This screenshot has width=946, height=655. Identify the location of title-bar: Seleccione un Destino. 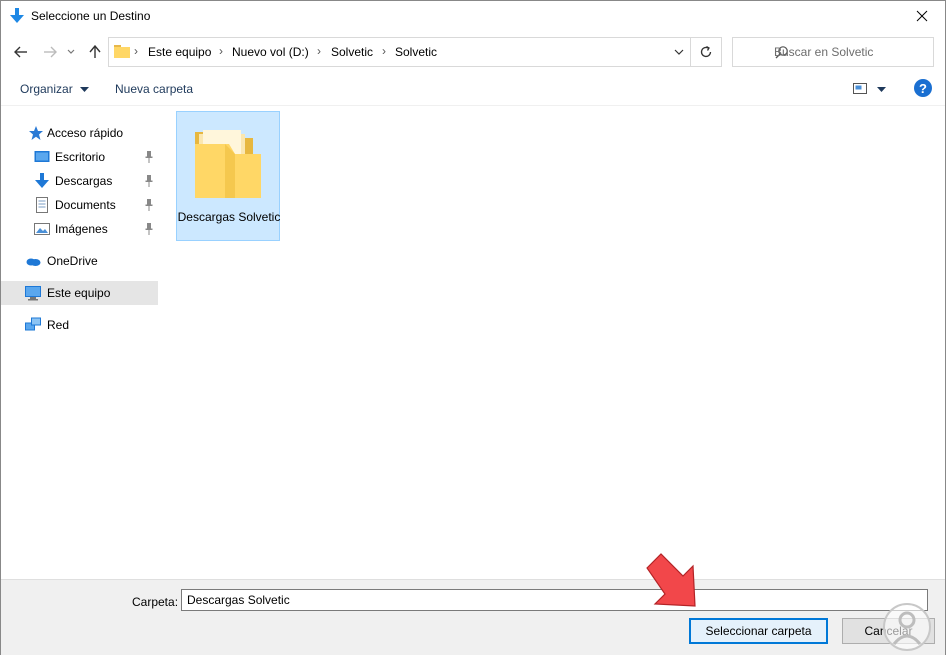
(473, 16).